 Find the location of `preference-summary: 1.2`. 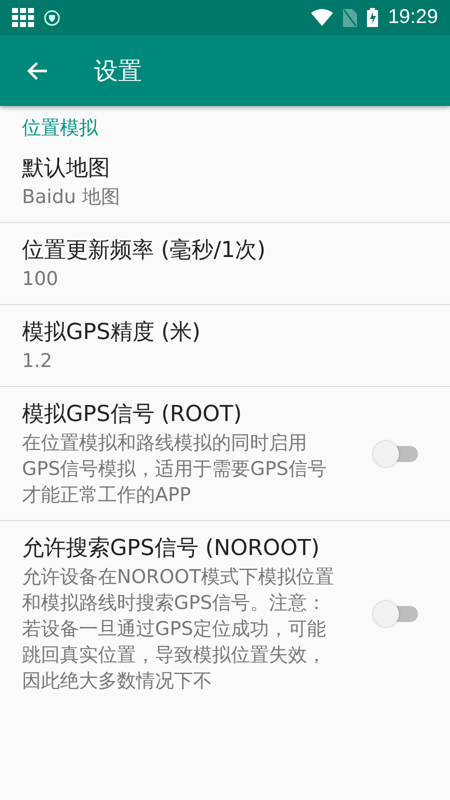

preference-summary: 1.2 is located at coordinates (38, 361).